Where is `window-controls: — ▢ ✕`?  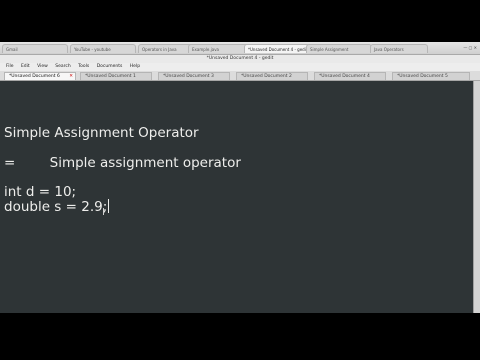
window-controls: — ▢ ✕ is located at coordinates (457, 48).